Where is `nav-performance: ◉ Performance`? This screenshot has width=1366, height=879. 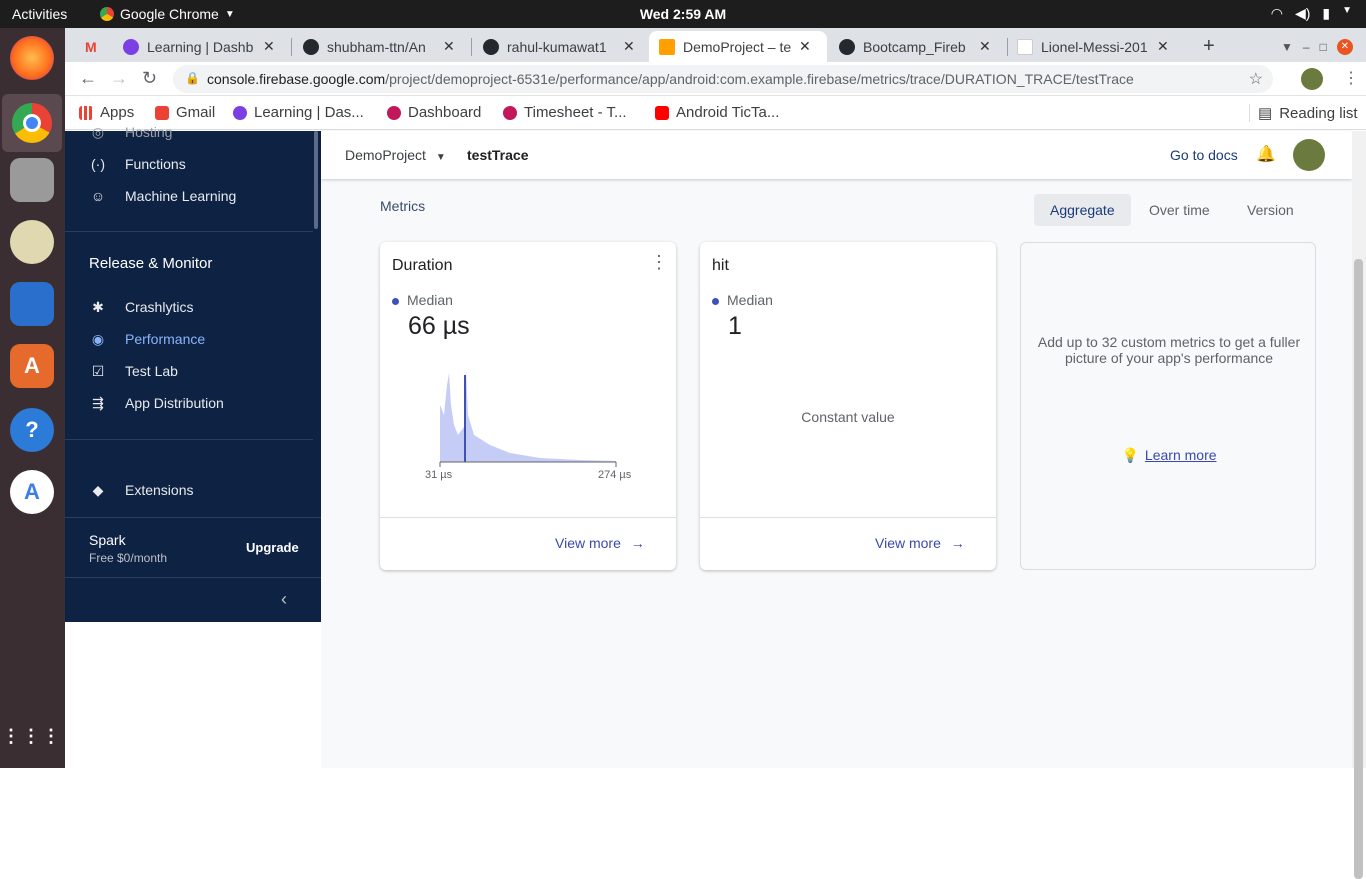 nav-performance: ◉ Performance is located at coordinates (147, 339).